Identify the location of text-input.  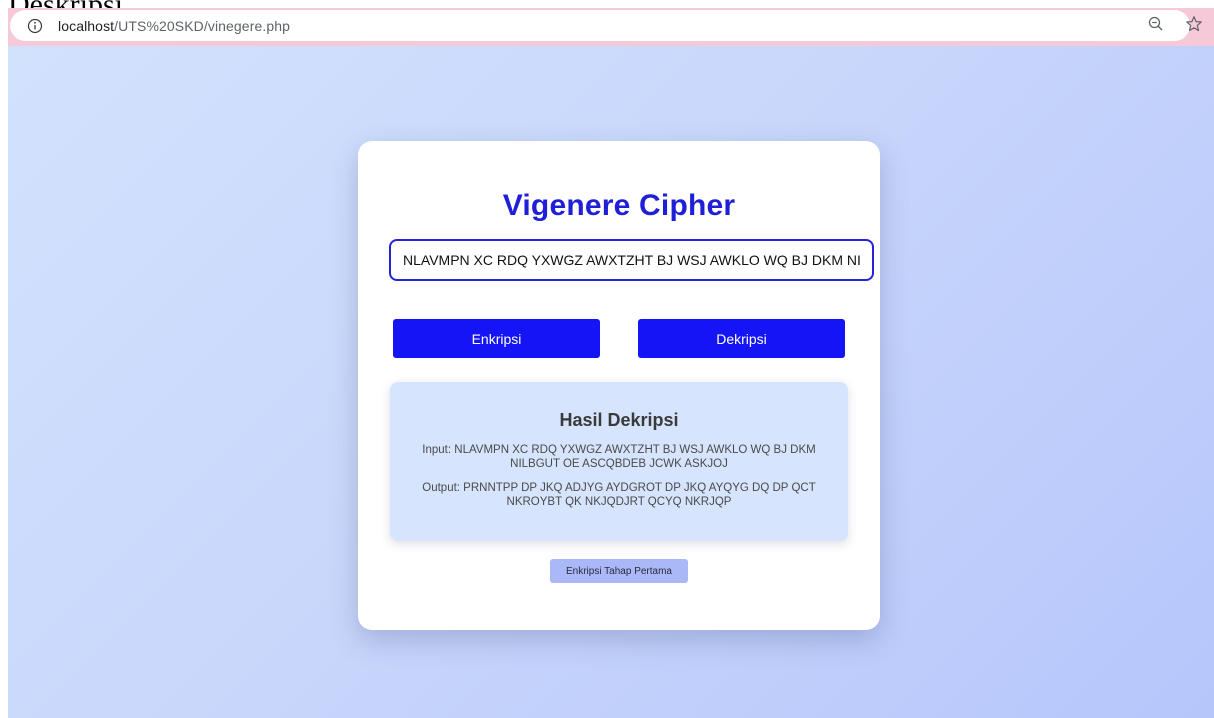
(631, 260).